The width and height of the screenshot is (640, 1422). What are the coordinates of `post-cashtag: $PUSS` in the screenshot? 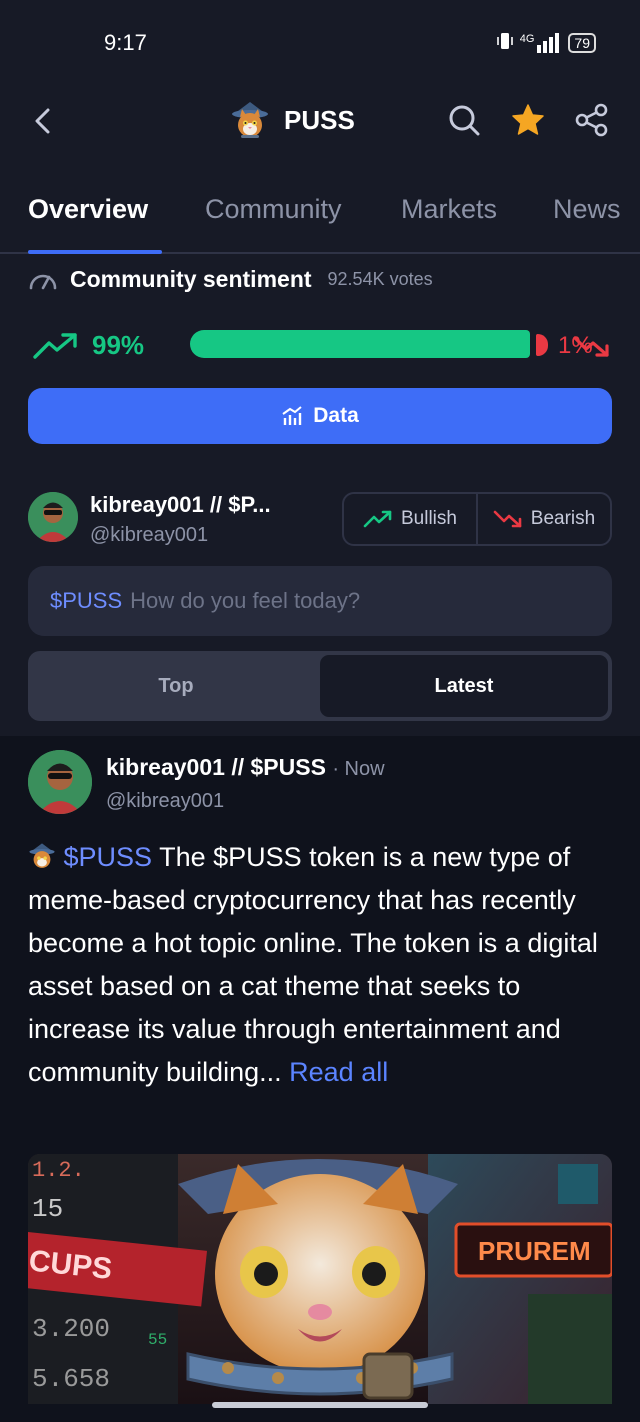 It's located at (108, 857).